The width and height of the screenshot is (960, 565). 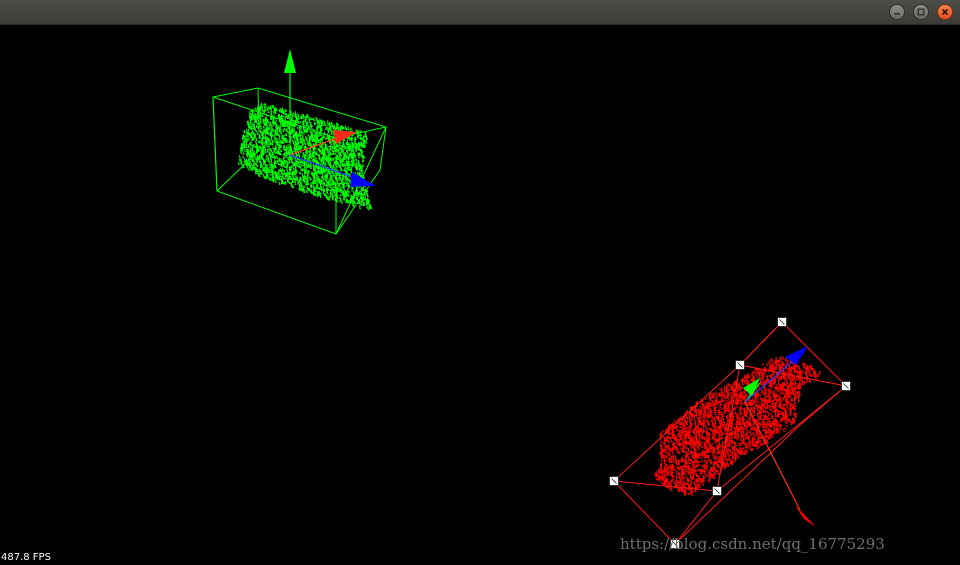 I want to click on minimize-button, so click(x=897, y=12).